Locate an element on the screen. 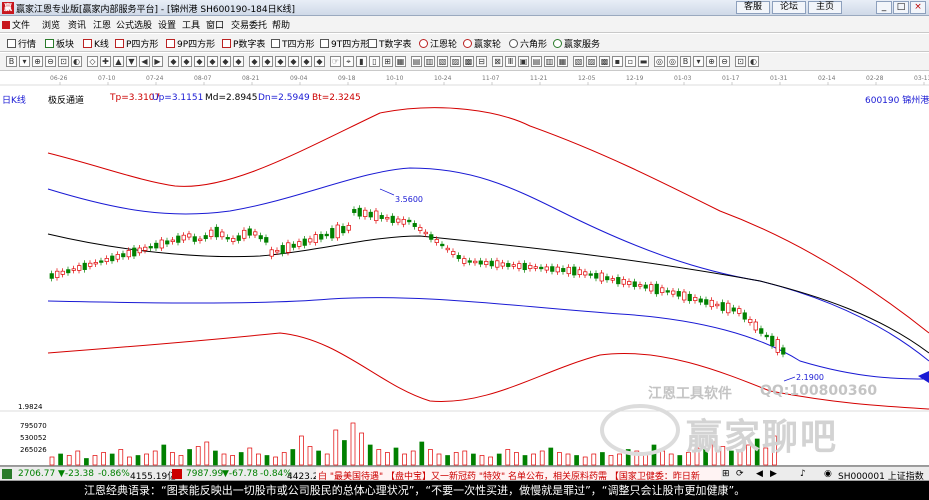 This screenshot has width=929, height=500. tool-48-icon: ◎ is located at coordinates (659, 61).